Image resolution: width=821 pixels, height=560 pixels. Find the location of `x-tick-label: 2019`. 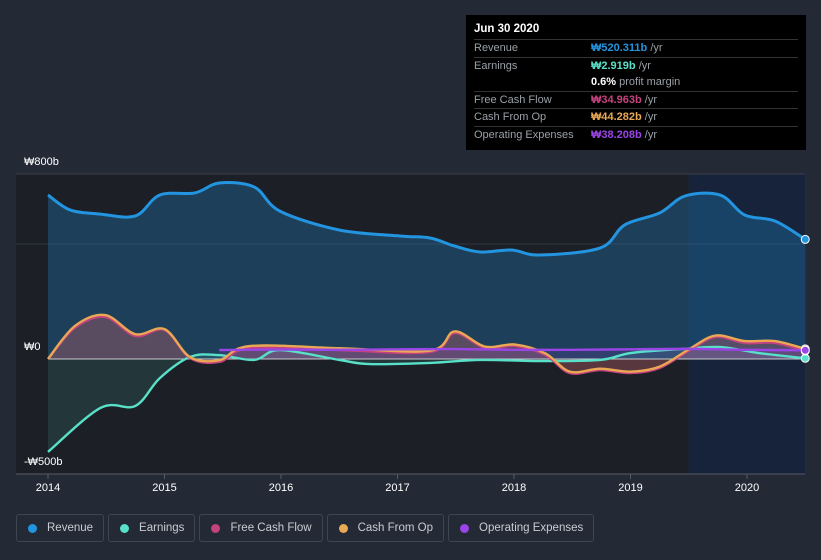

x-tick-label: 2019 is located at coordinates (630, 488).